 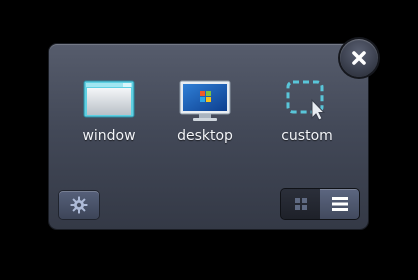 What do you see at coordinates (307, 136) in the screenshot?
I see `mode-custom-label: custom` at bounding box center [307, 136].